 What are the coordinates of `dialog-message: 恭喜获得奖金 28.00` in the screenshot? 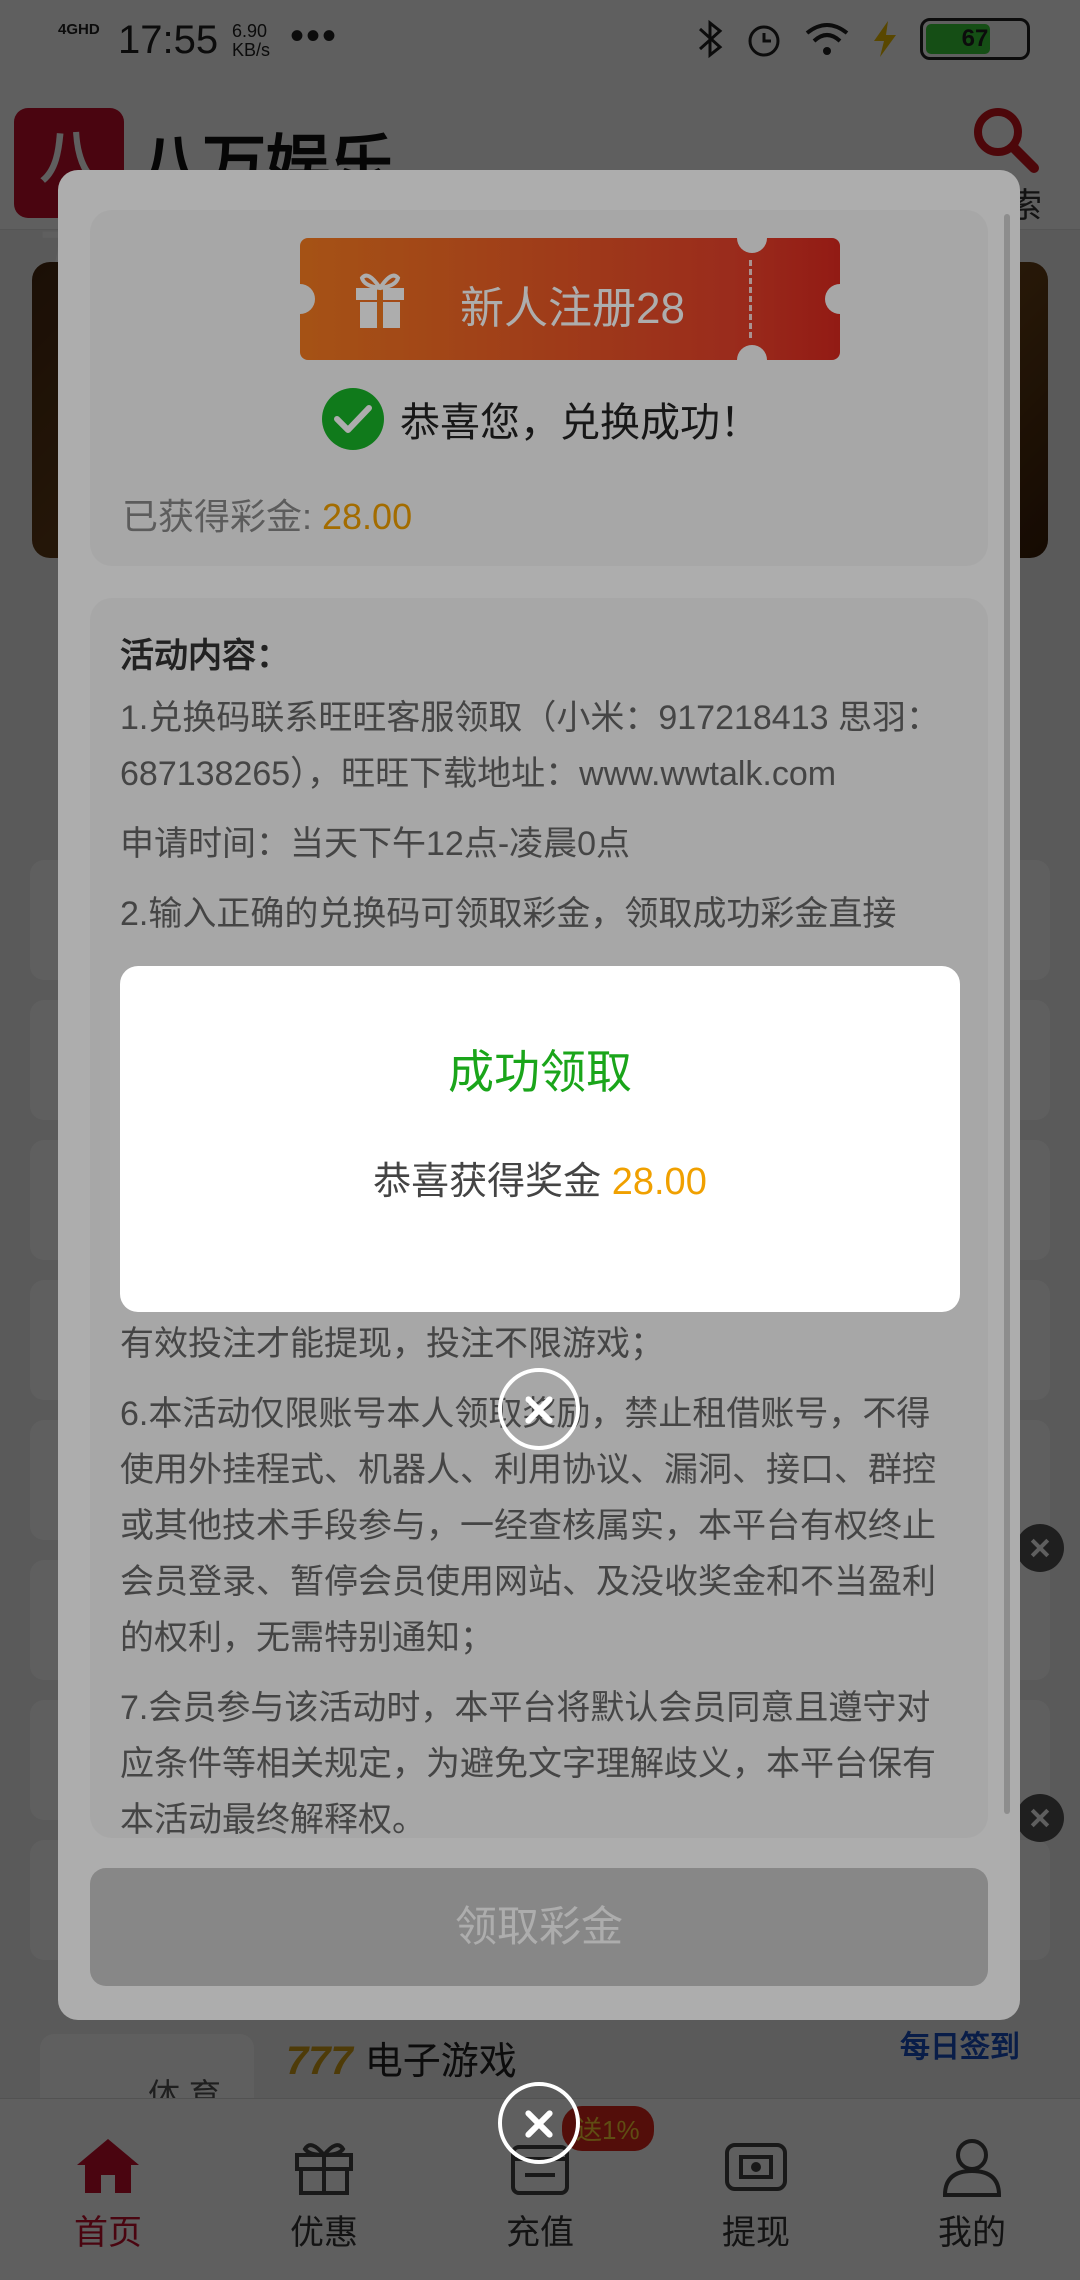 It's located at (540, 1177).